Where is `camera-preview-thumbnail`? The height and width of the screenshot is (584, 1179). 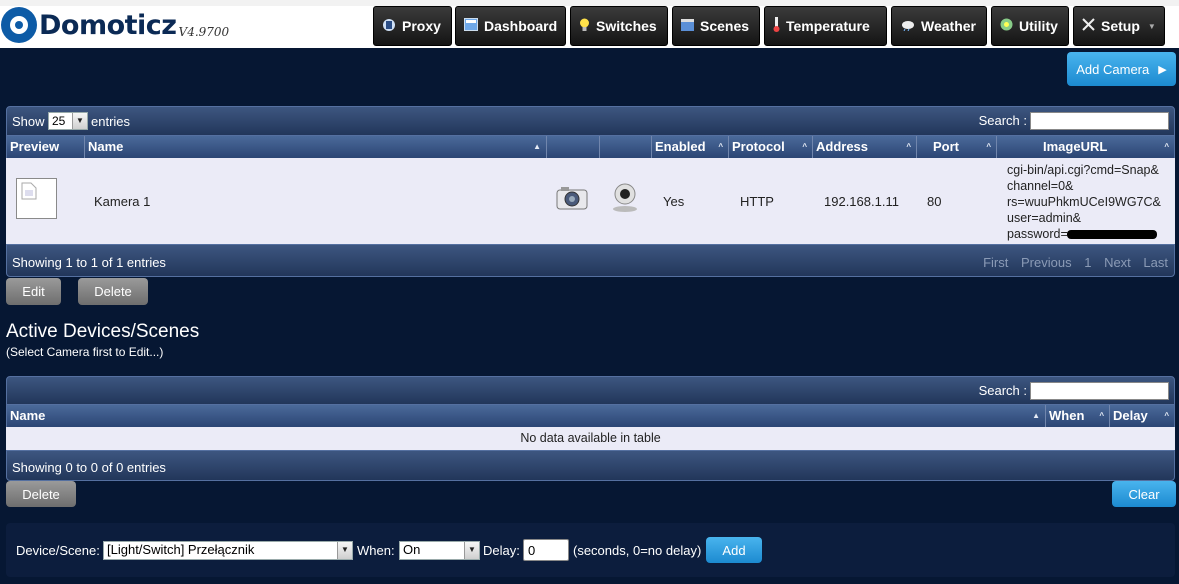
camera-preview-thumbnail is located at coordinates (36, 198).